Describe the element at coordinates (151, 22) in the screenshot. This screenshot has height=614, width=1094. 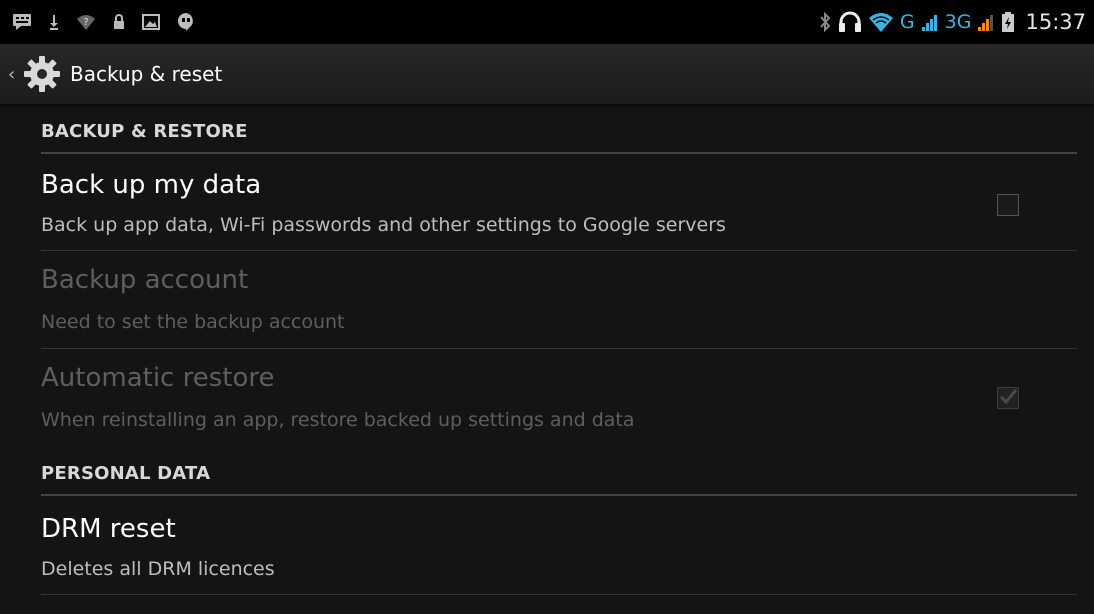
I see `image-icon` at that location.